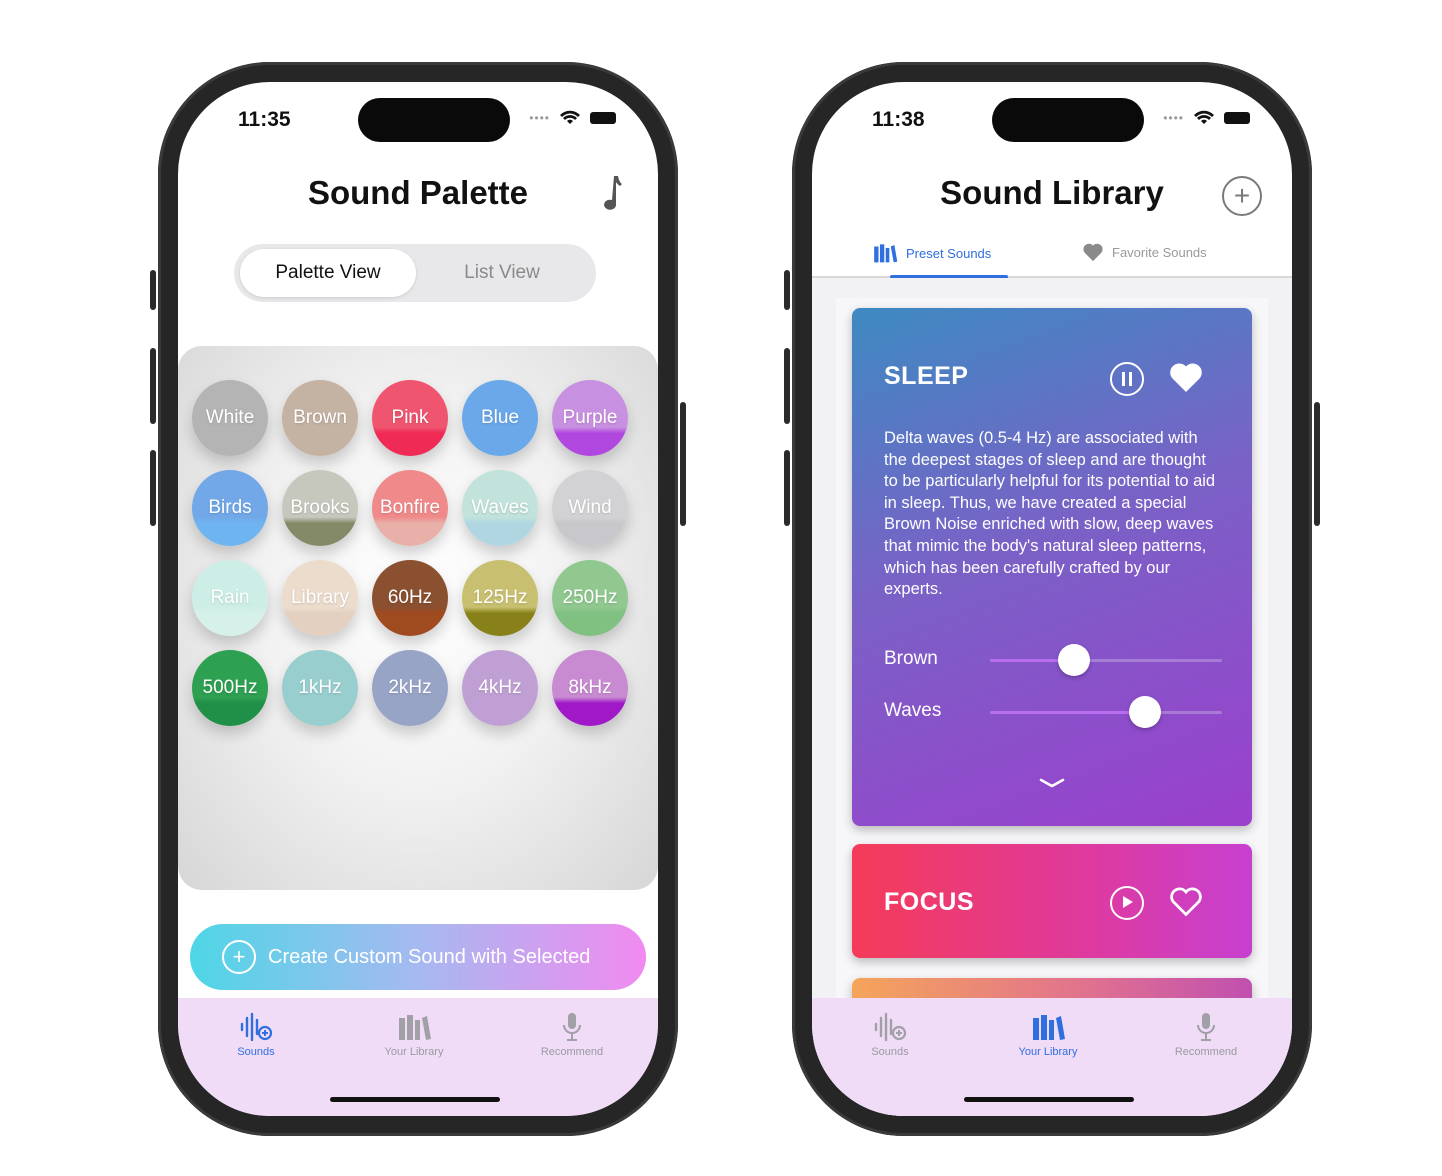 Image resolution: width=1442 pixels, height=1176 pixels. I want to click on sound-circle-8khz: 8kHz, so click(590, 688).